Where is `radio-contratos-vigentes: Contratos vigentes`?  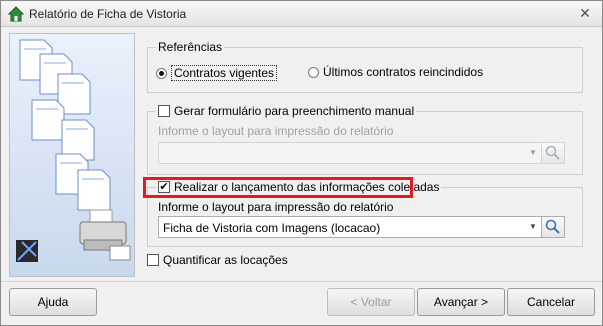
radio-contratos-vigentes: Contratos vigentes is located at coordinates (217, 73).